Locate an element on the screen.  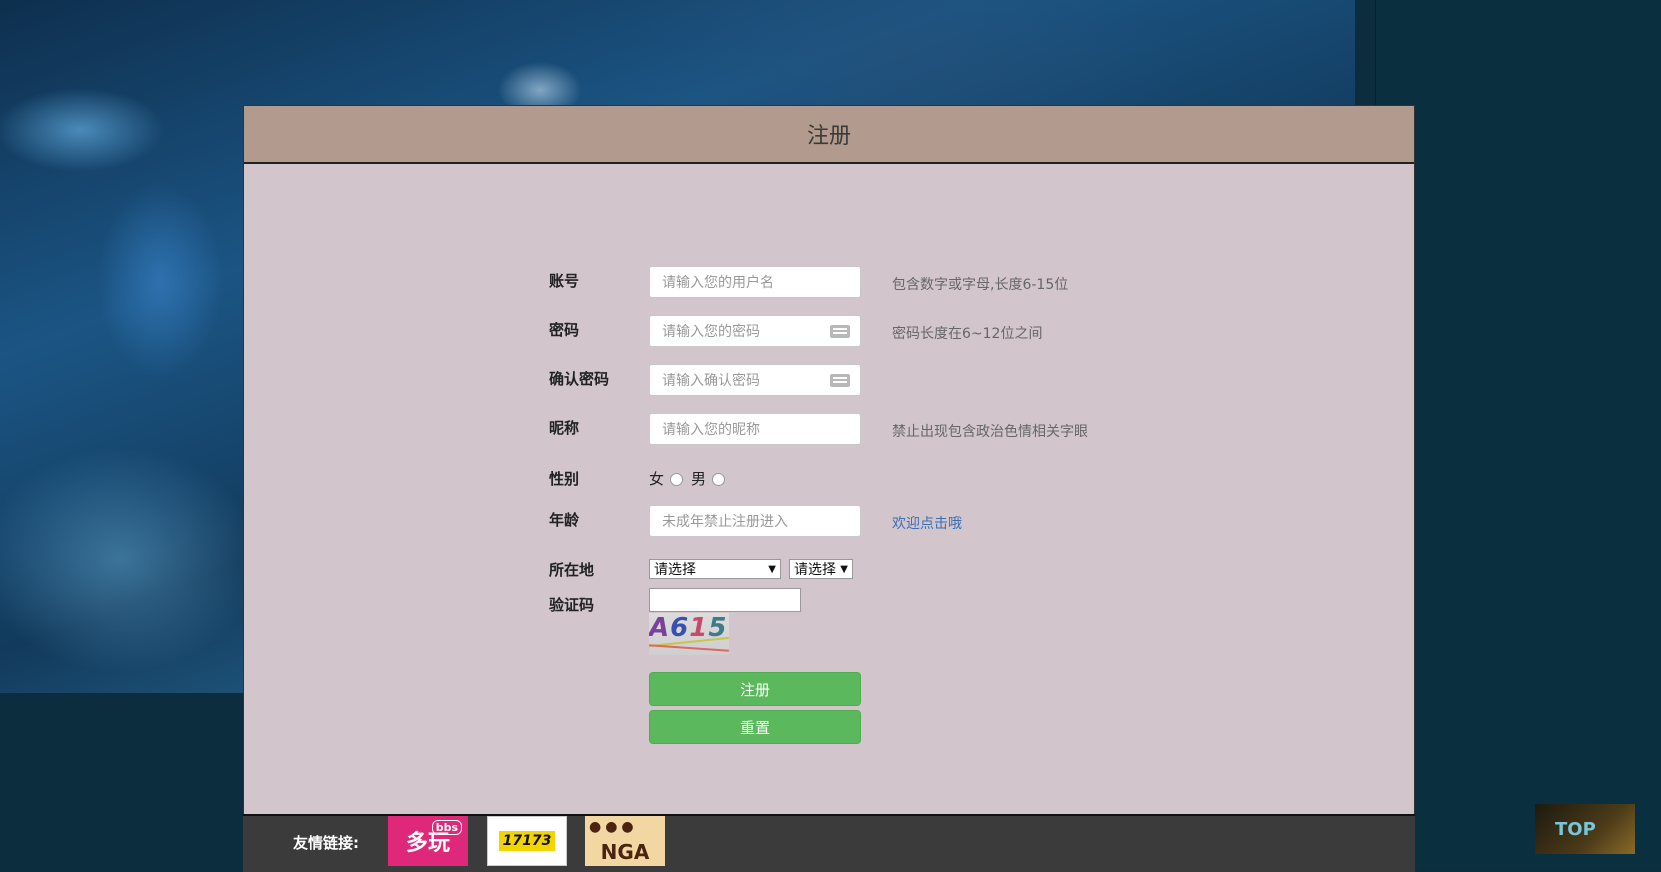
password-input: 请输入您的密码 is located at coordinates (755, 331).